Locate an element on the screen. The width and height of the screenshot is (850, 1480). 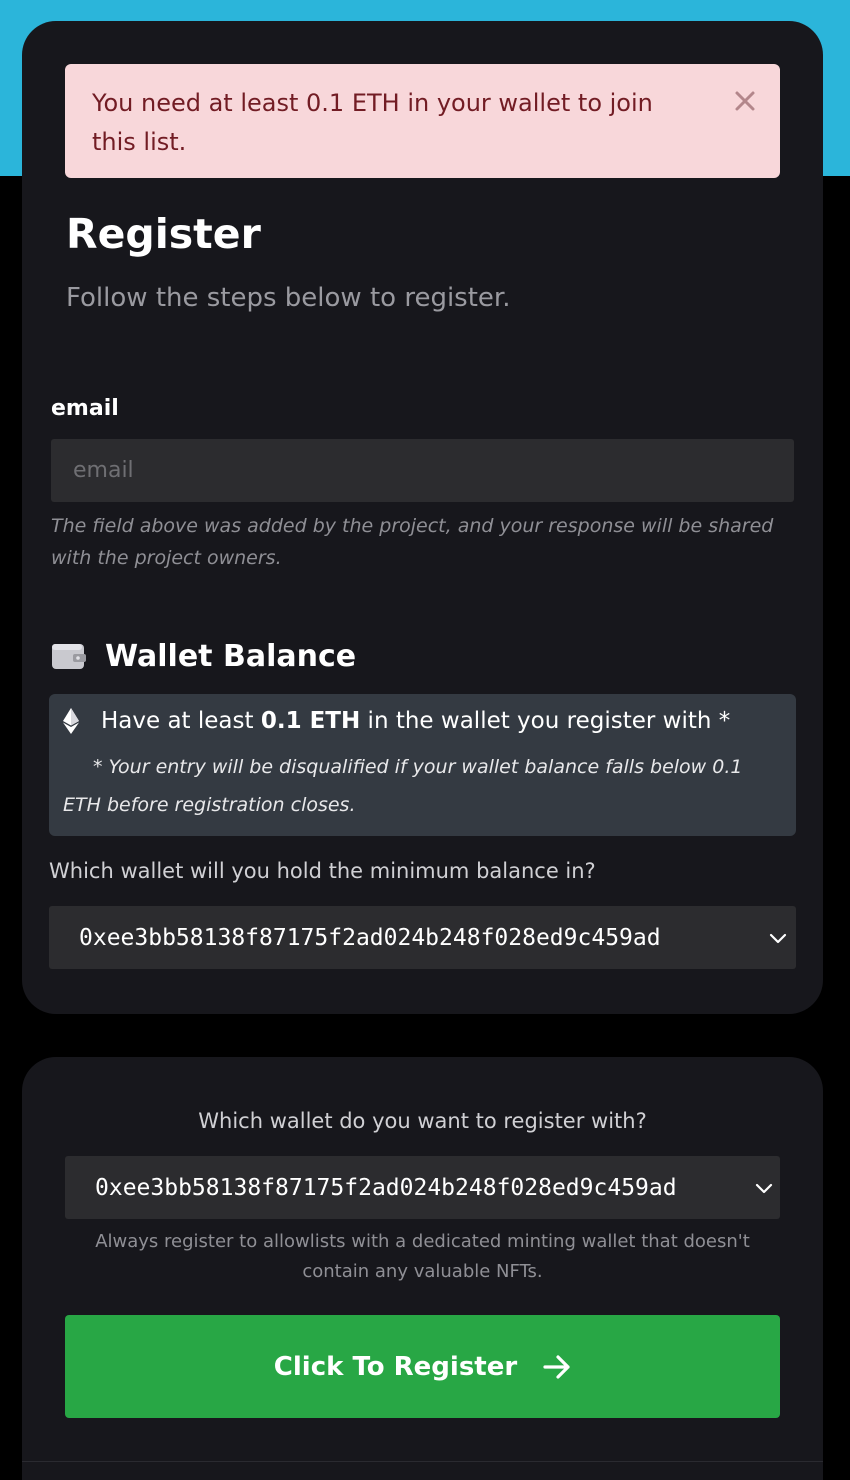
ethereum-icon is located at coordinates (71, 721).